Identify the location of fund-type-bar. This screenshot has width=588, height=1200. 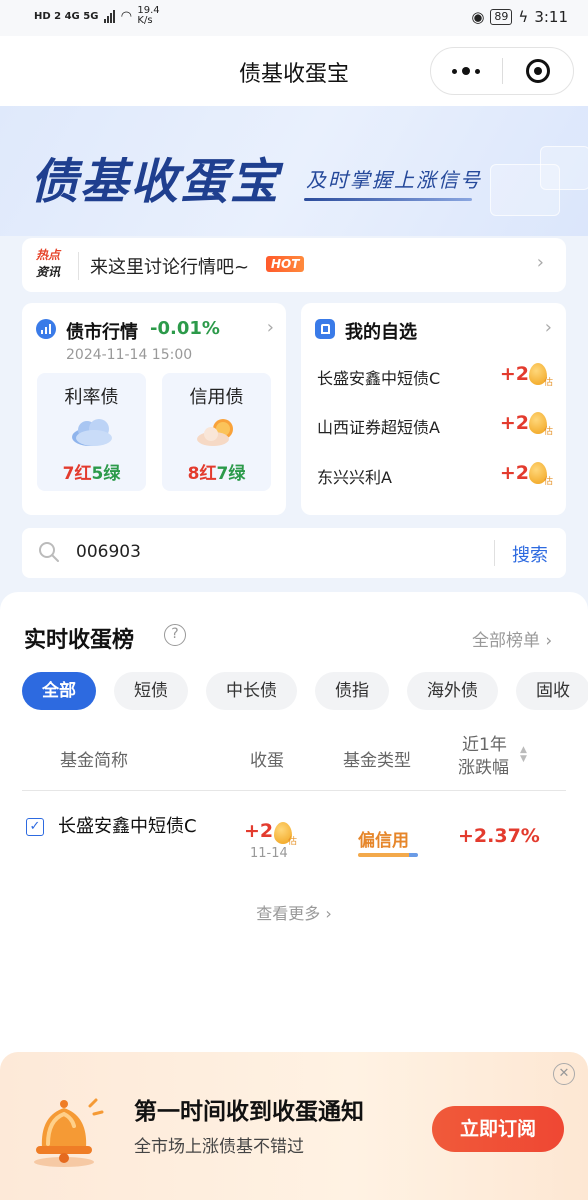
(388, 855).